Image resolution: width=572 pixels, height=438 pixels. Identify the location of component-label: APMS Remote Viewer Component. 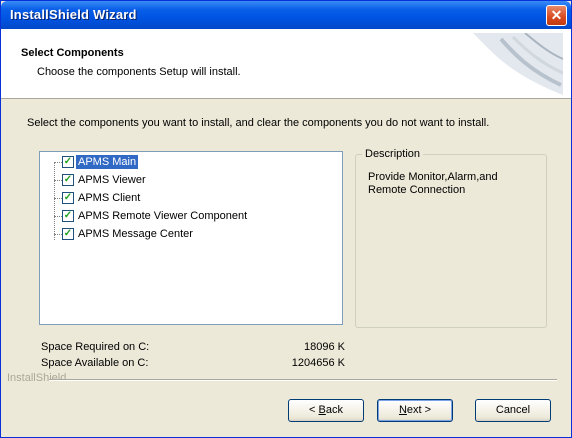
(162, 216).